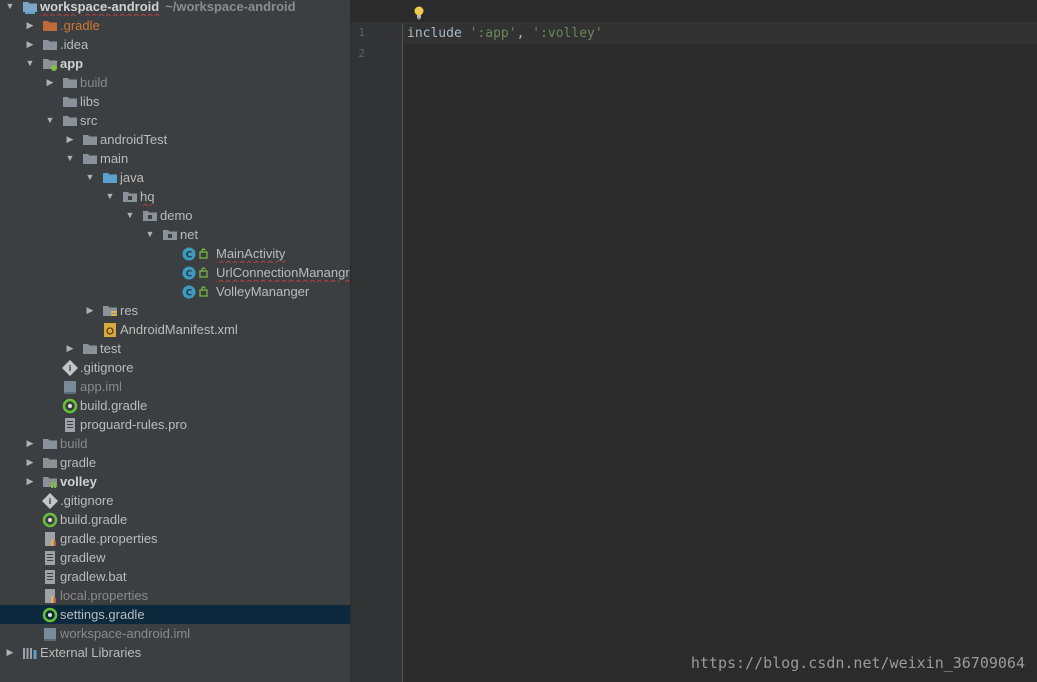 Image resolution: width=1037 pixels, height=682 pixels. I want to click on tree-item-workspace-android-iml: workspace-android.iml, so click(175, 633).